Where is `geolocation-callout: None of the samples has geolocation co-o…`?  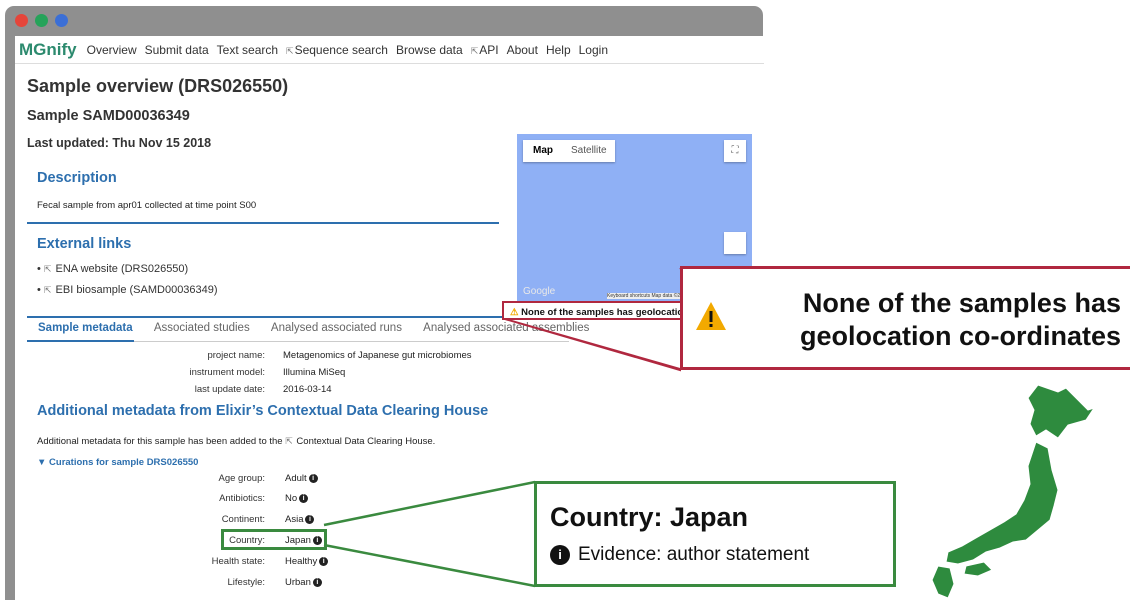
geolocation-callout: None of the samples has geolocation co-o… is located at coordinates (905, 318).